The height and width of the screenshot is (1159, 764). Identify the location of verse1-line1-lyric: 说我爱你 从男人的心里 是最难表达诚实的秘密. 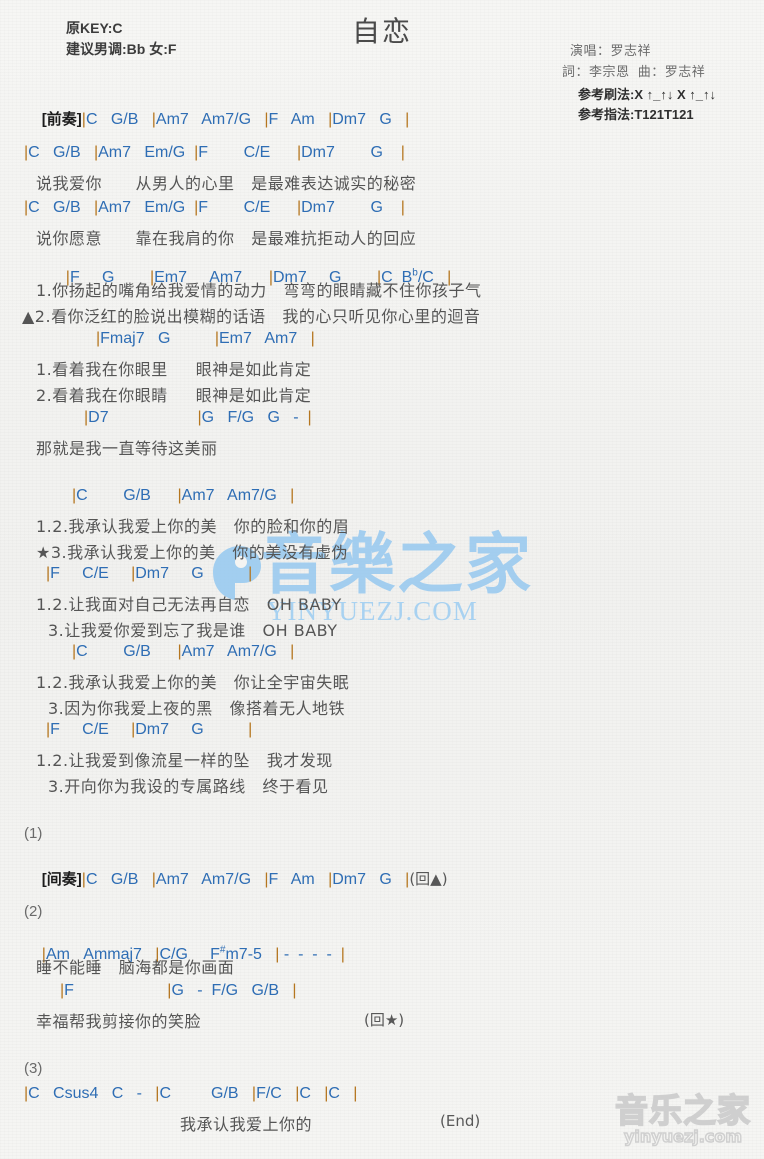
(226, 183).